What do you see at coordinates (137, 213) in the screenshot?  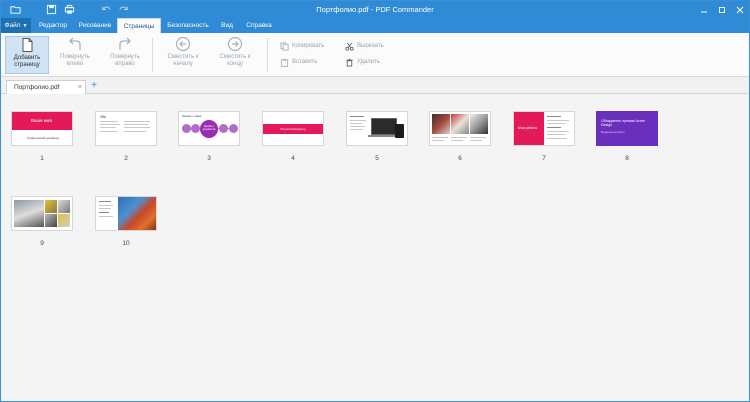 I see `bridge-photo` at bounding box center [137, 213].